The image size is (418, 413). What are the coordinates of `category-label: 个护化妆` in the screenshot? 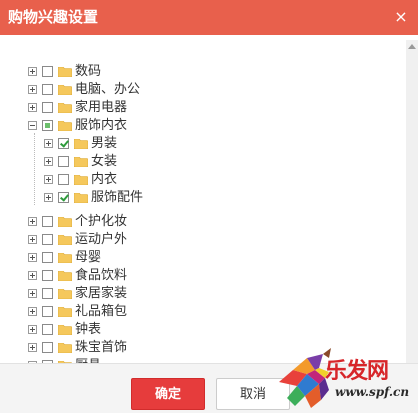 It's located at (101, 222).